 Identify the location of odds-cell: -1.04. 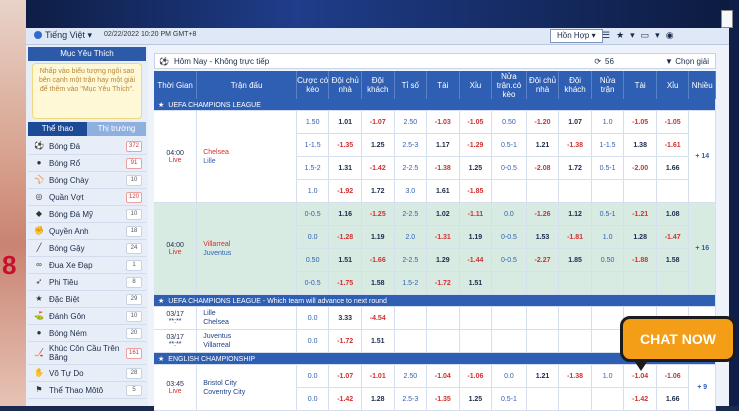
(443, 376).